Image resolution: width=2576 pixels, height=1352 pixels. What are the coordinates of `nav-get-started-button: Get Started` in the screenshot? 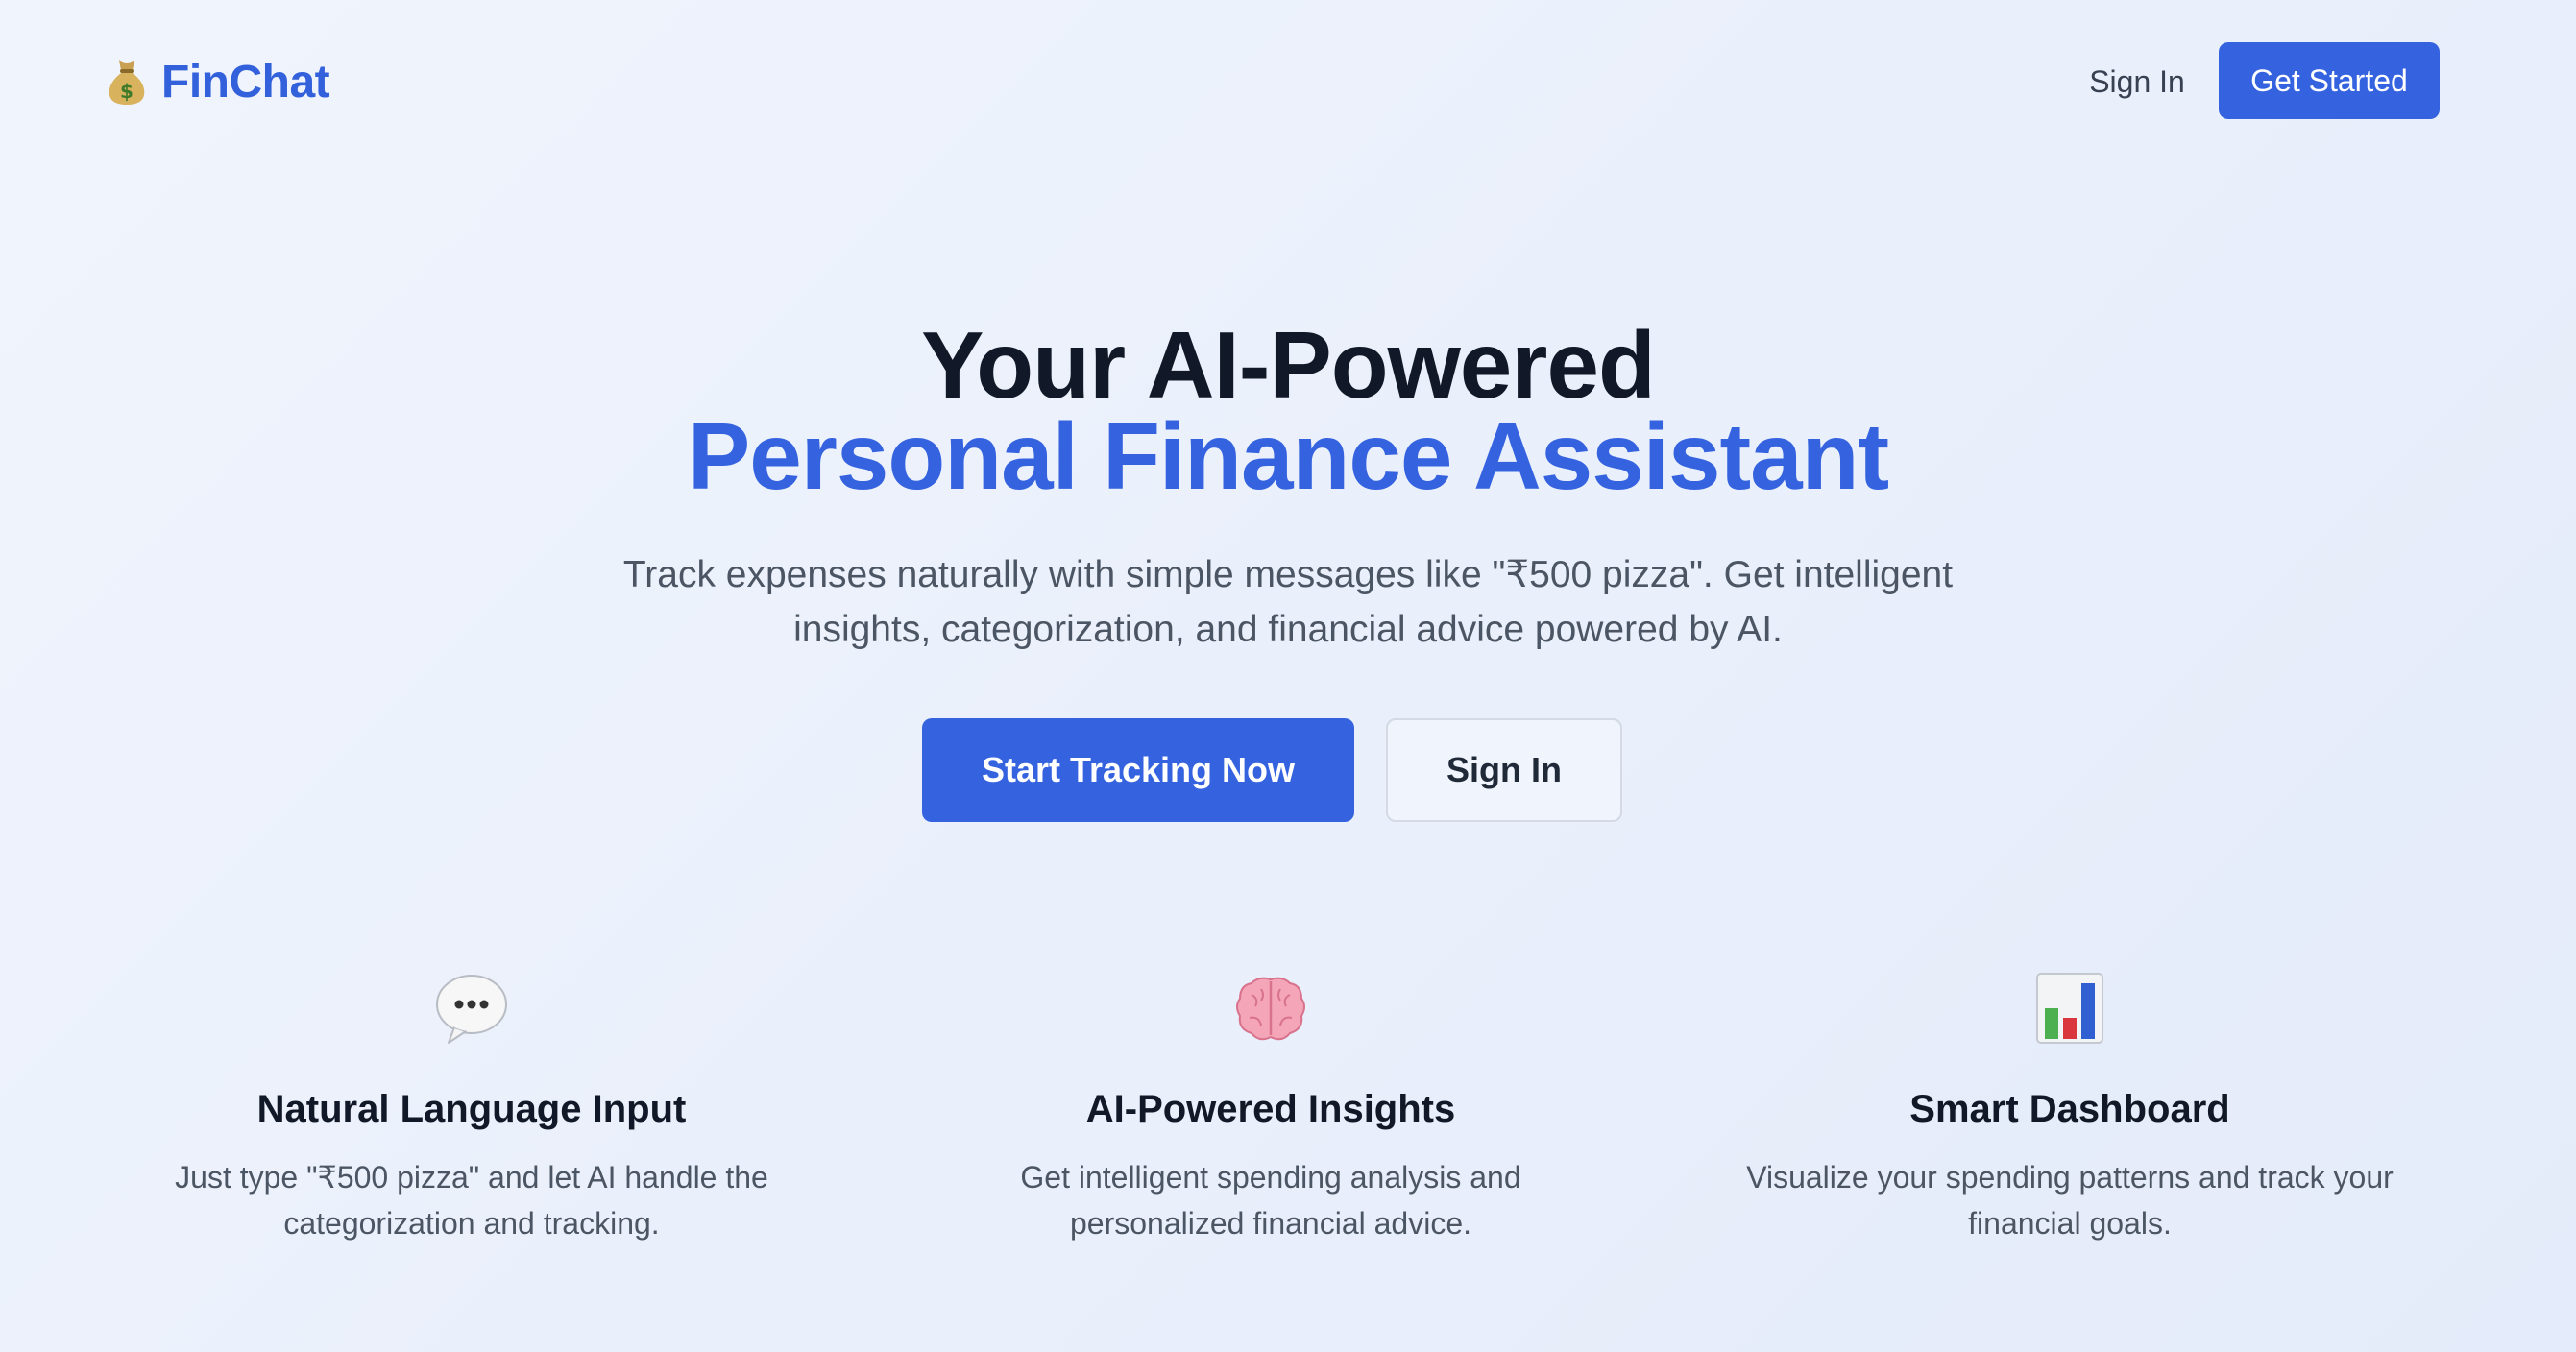 It's located at (2329, 80).